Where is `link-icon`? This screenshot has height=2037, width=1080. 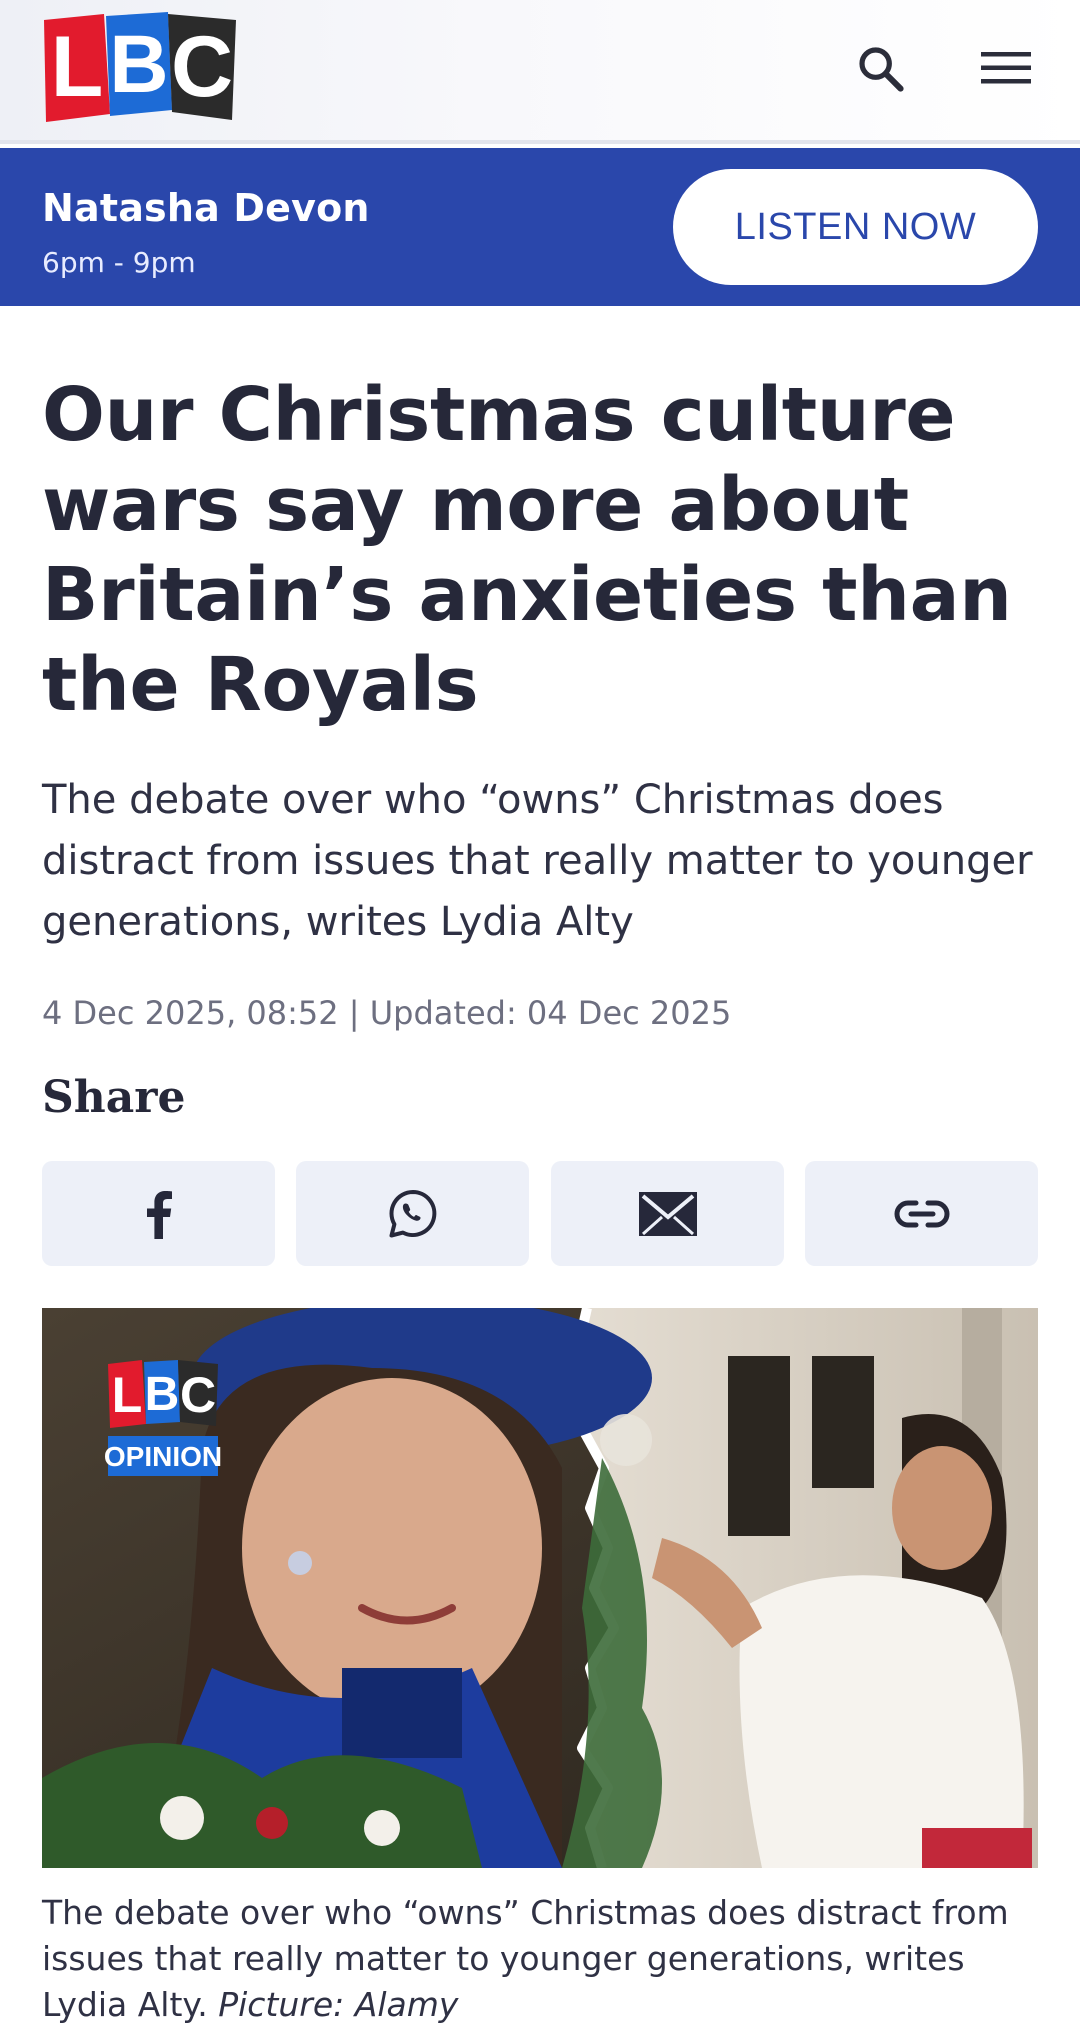
link-icon is located at coordinates (921, 1213).